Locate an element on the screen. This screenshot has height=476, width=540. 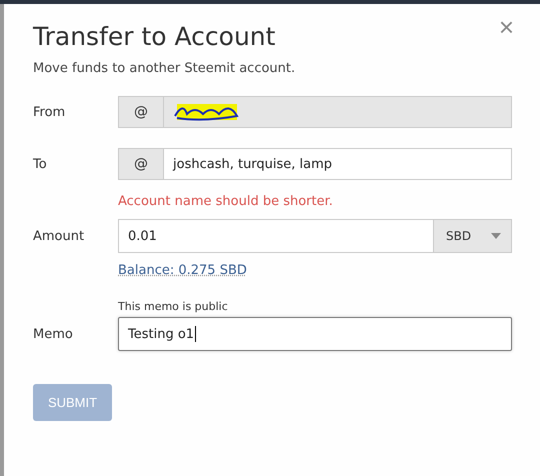
error-message: Account name should be shorter. is located at coordinates (226, 201).